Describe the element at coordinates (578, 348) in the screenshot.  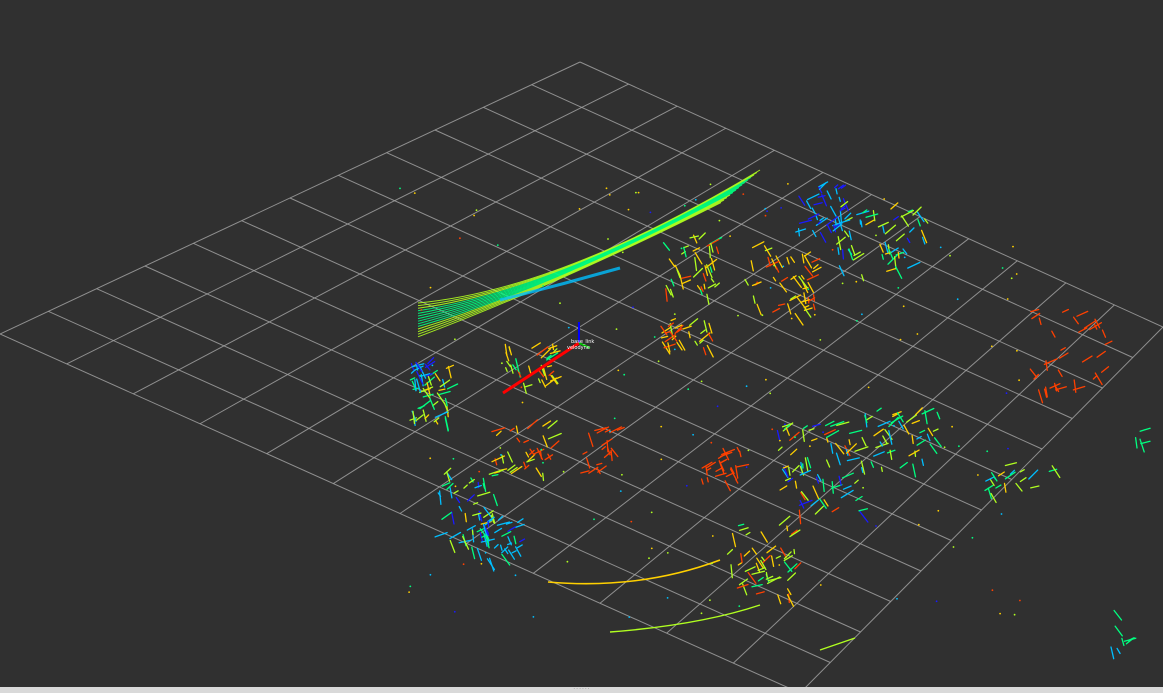
I see `frame-label-bottom: velodyne` at that location.